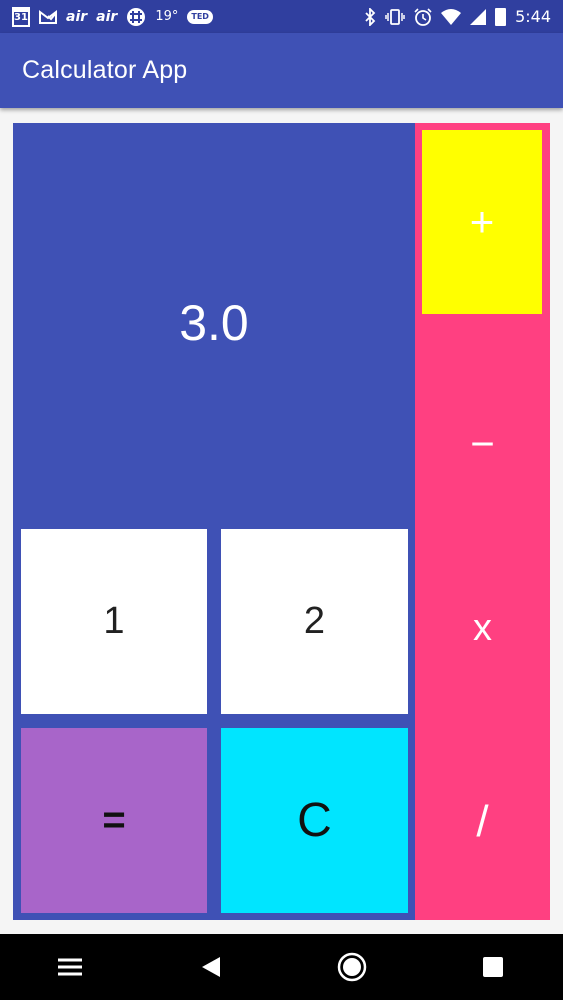 The width and height of the screenshot is (563, 1000). Describe the element at coordinates (478, 16) in the screenshot. I see `signal-icon` at that location.